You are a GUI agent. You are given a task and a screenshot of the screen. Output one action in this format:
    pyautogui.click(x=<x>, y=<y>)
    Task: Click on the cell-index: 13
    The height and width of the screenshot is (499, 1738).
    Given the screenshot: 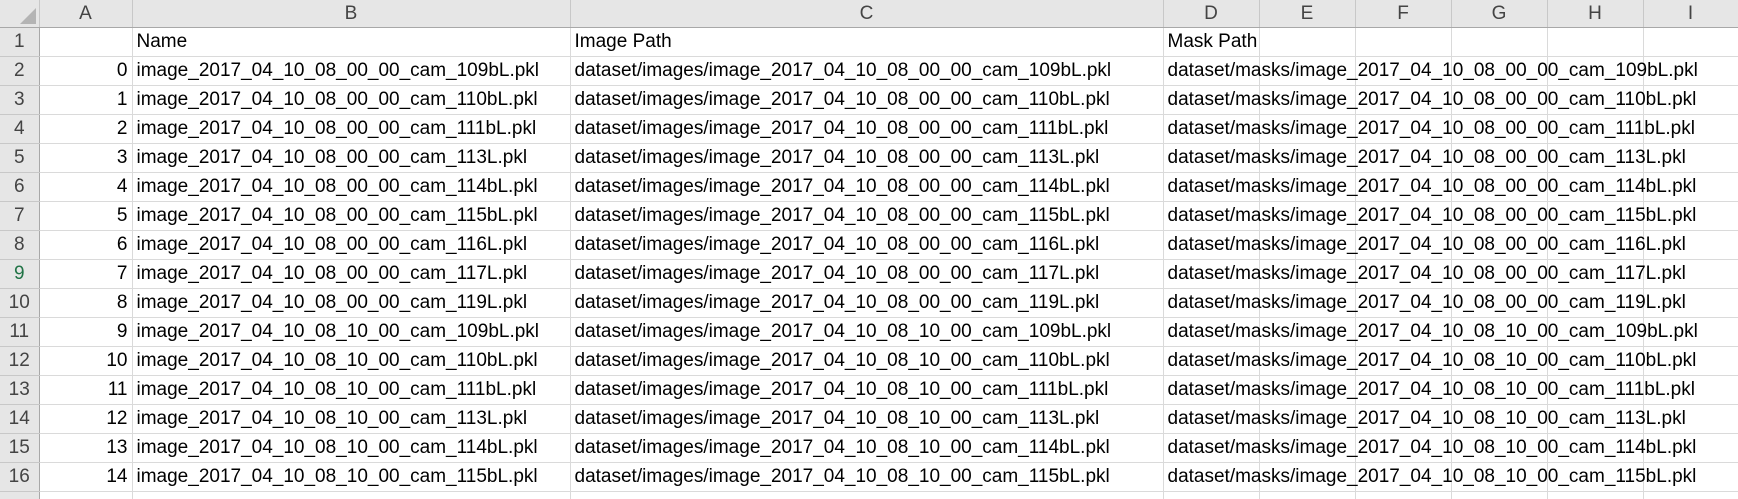 What is the action you would take?
    pyautogui.click(x=86, y=448)
    